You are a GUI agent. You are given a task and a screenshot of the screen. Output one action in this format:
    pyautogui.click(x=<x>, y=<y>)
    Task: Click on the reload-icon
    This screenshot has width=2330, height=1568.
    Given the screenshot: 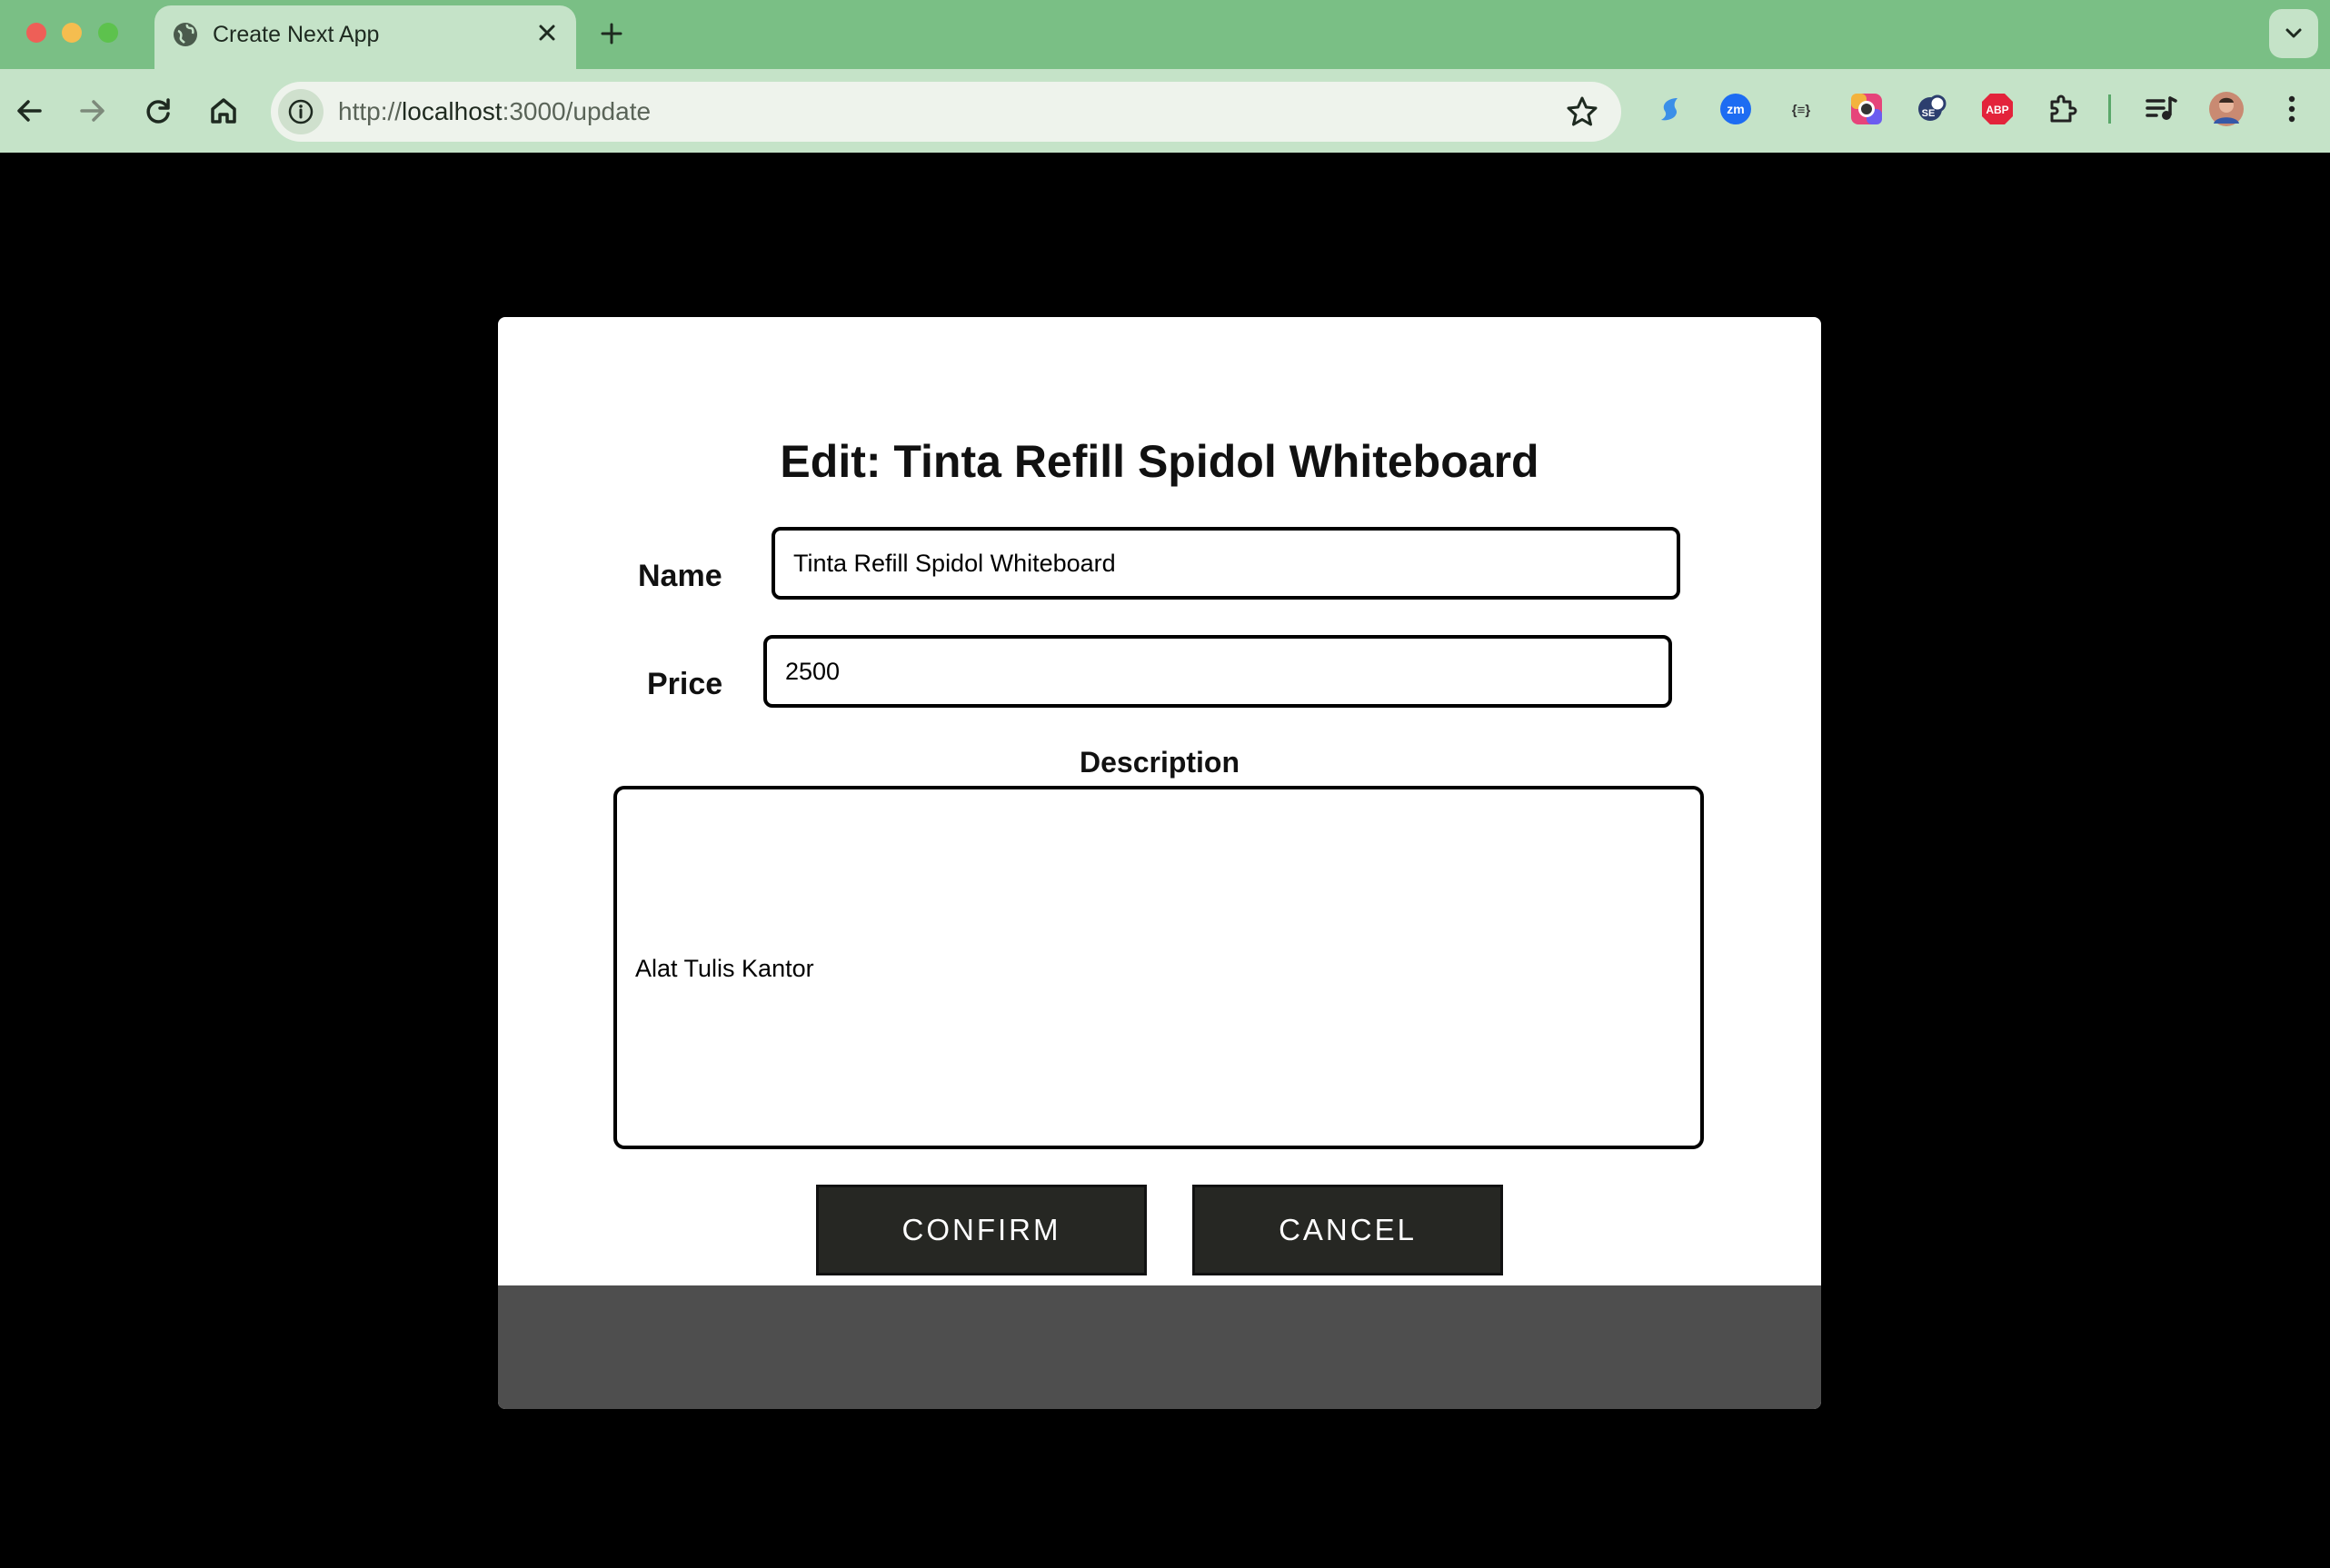 What is the action you would take?
    pyautogui.click(x=158, y=111)
    